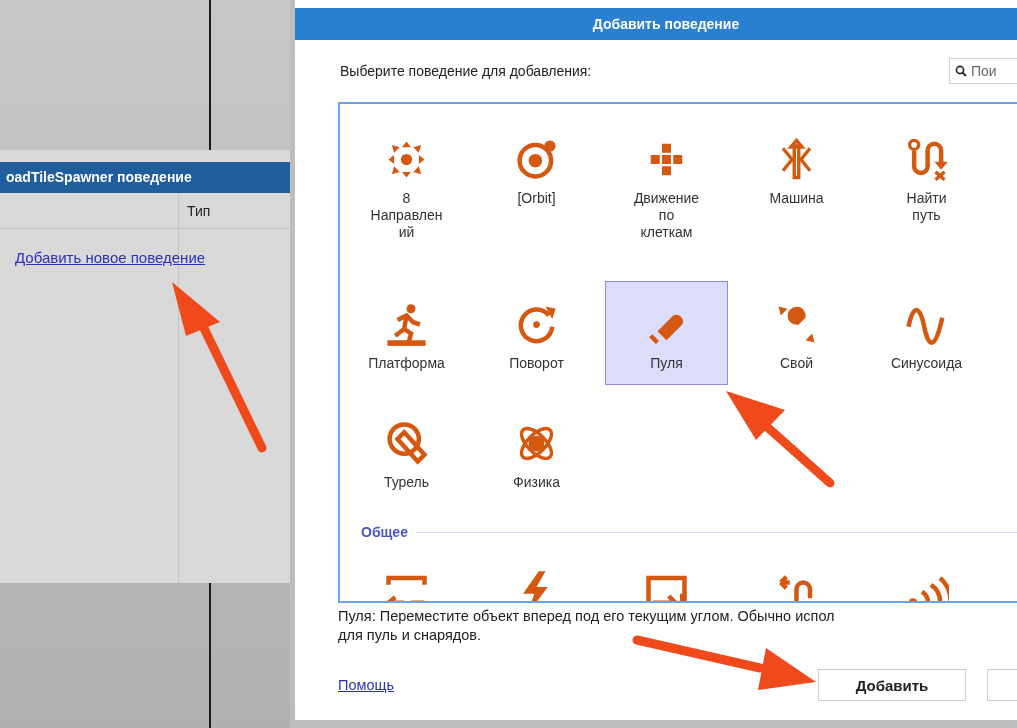 This screenshot has width=1017, height=728. I want to click on description-text: для пуль и снарядов., so click(410, 635).